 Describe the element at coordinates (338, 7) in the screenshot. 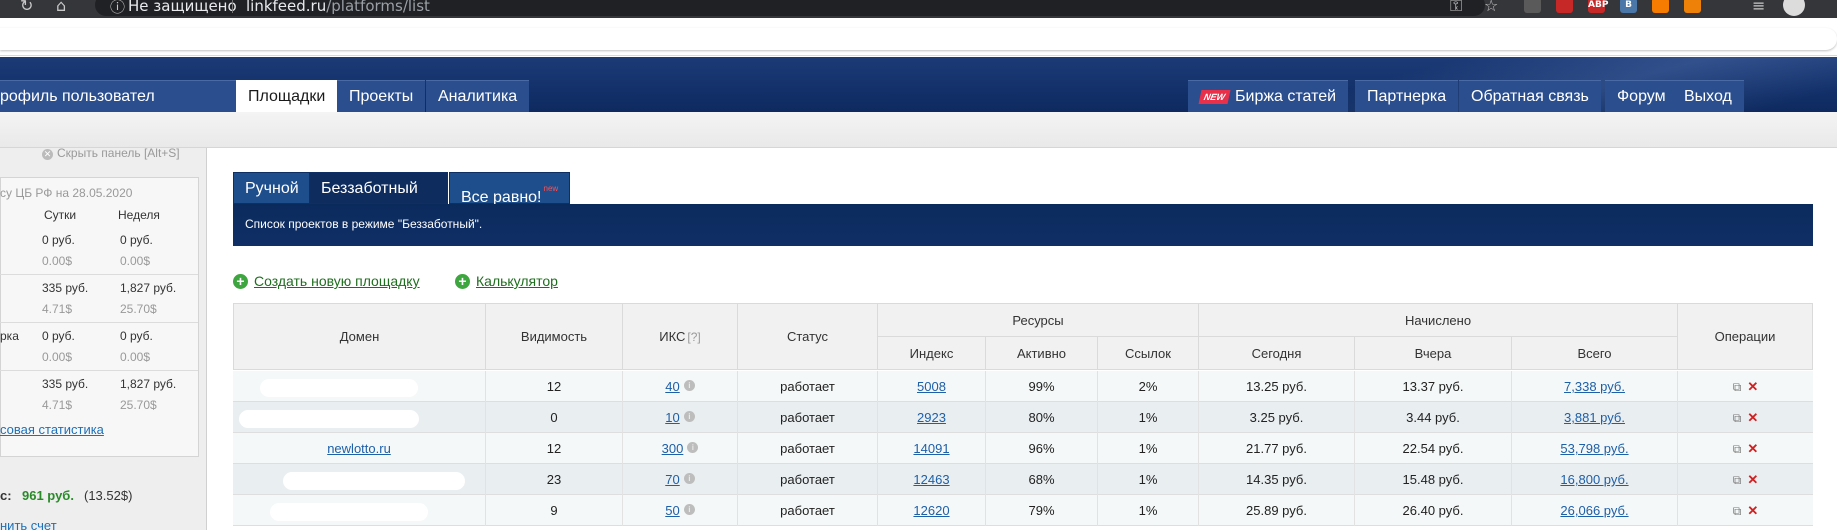

I see `url-text: linkfeed.ru/platforms/list` at that location.